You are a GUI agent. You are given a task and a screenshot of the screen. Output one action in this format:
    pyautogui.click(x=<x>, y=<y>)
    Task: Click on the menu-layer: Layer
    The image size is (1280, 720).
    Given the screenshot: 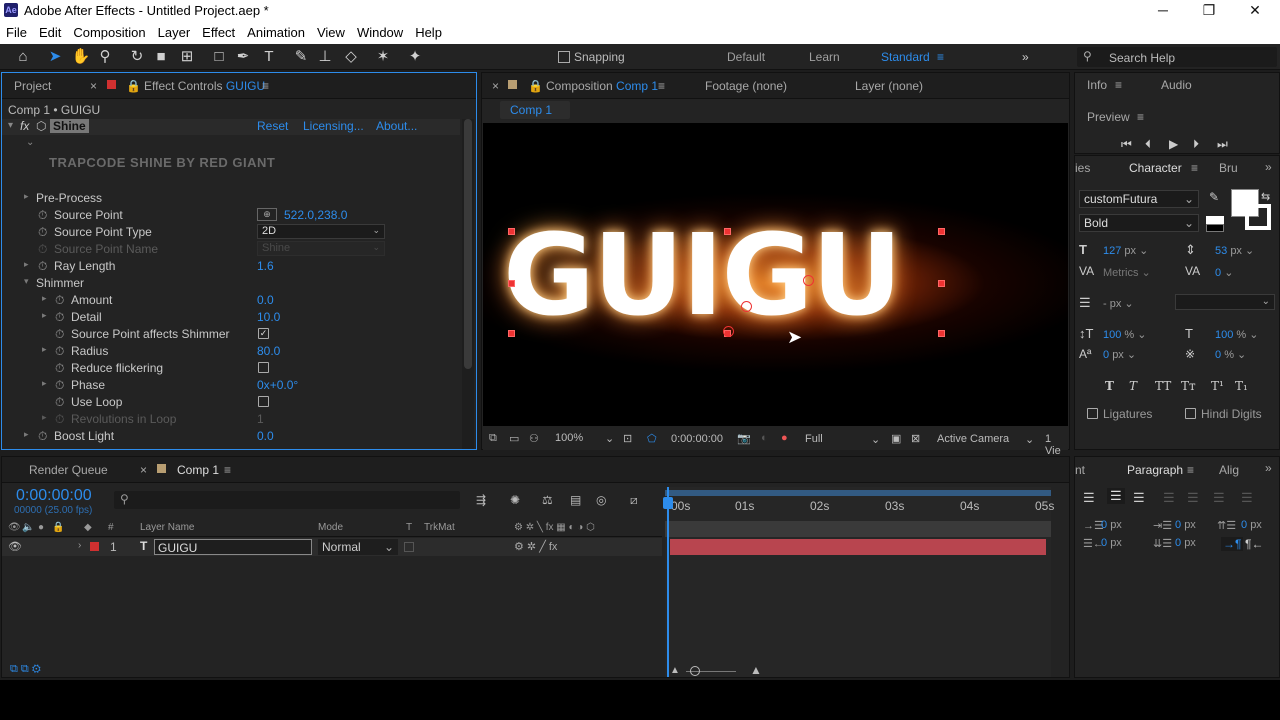 What is the action you would take?
    pyautogui.click(x=174, y=31)
    